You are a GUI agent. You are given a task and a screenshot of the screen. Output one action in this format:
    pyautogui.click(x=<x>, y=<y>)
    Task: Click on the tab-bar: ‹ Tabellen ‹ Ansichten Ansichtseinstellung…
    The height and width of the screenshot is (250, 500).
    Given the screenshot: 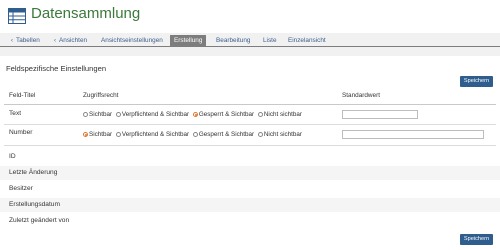 What is the action you would take?
    pyautogui.click(x=250, y=40)
    